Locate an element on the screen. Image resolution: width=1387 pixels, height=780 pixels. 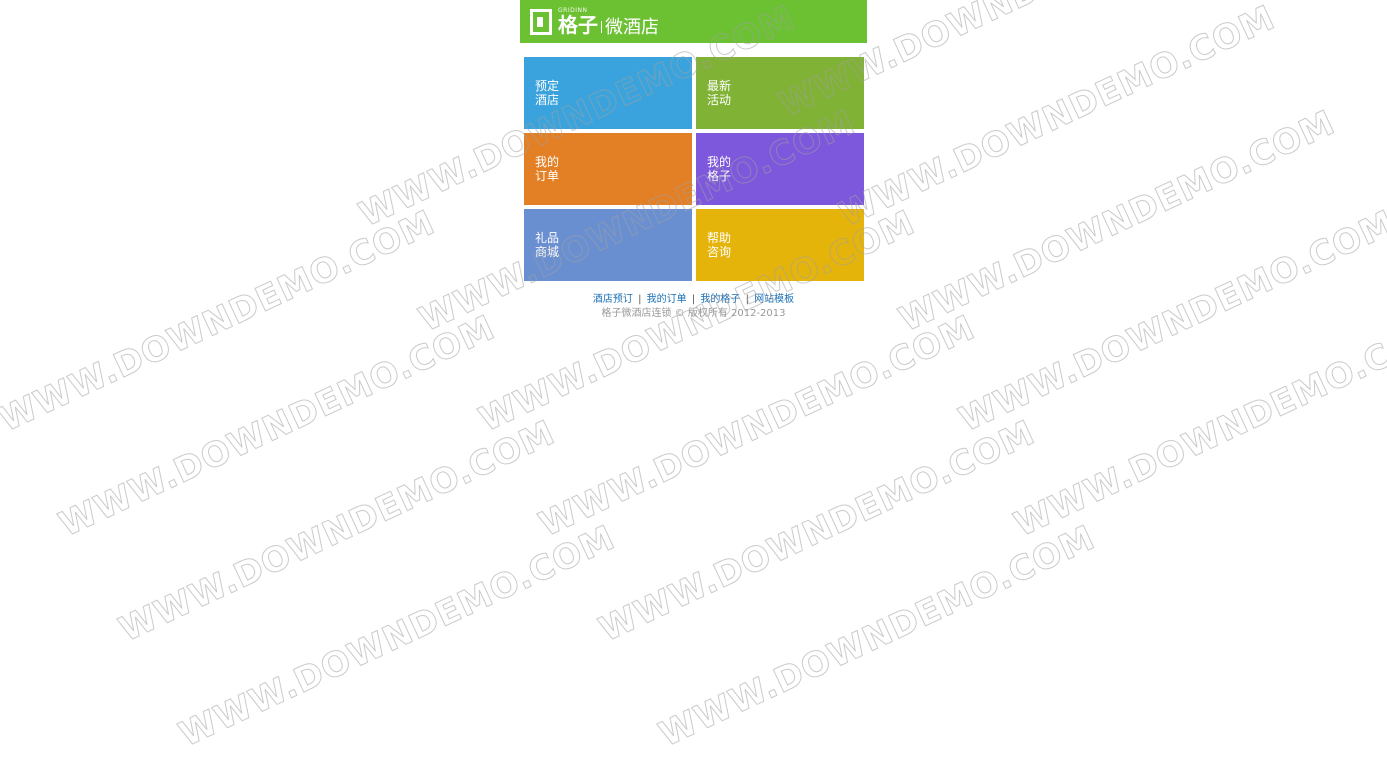
footer-link-site-templates: 网站模板 is located at coordinates (774, 299).